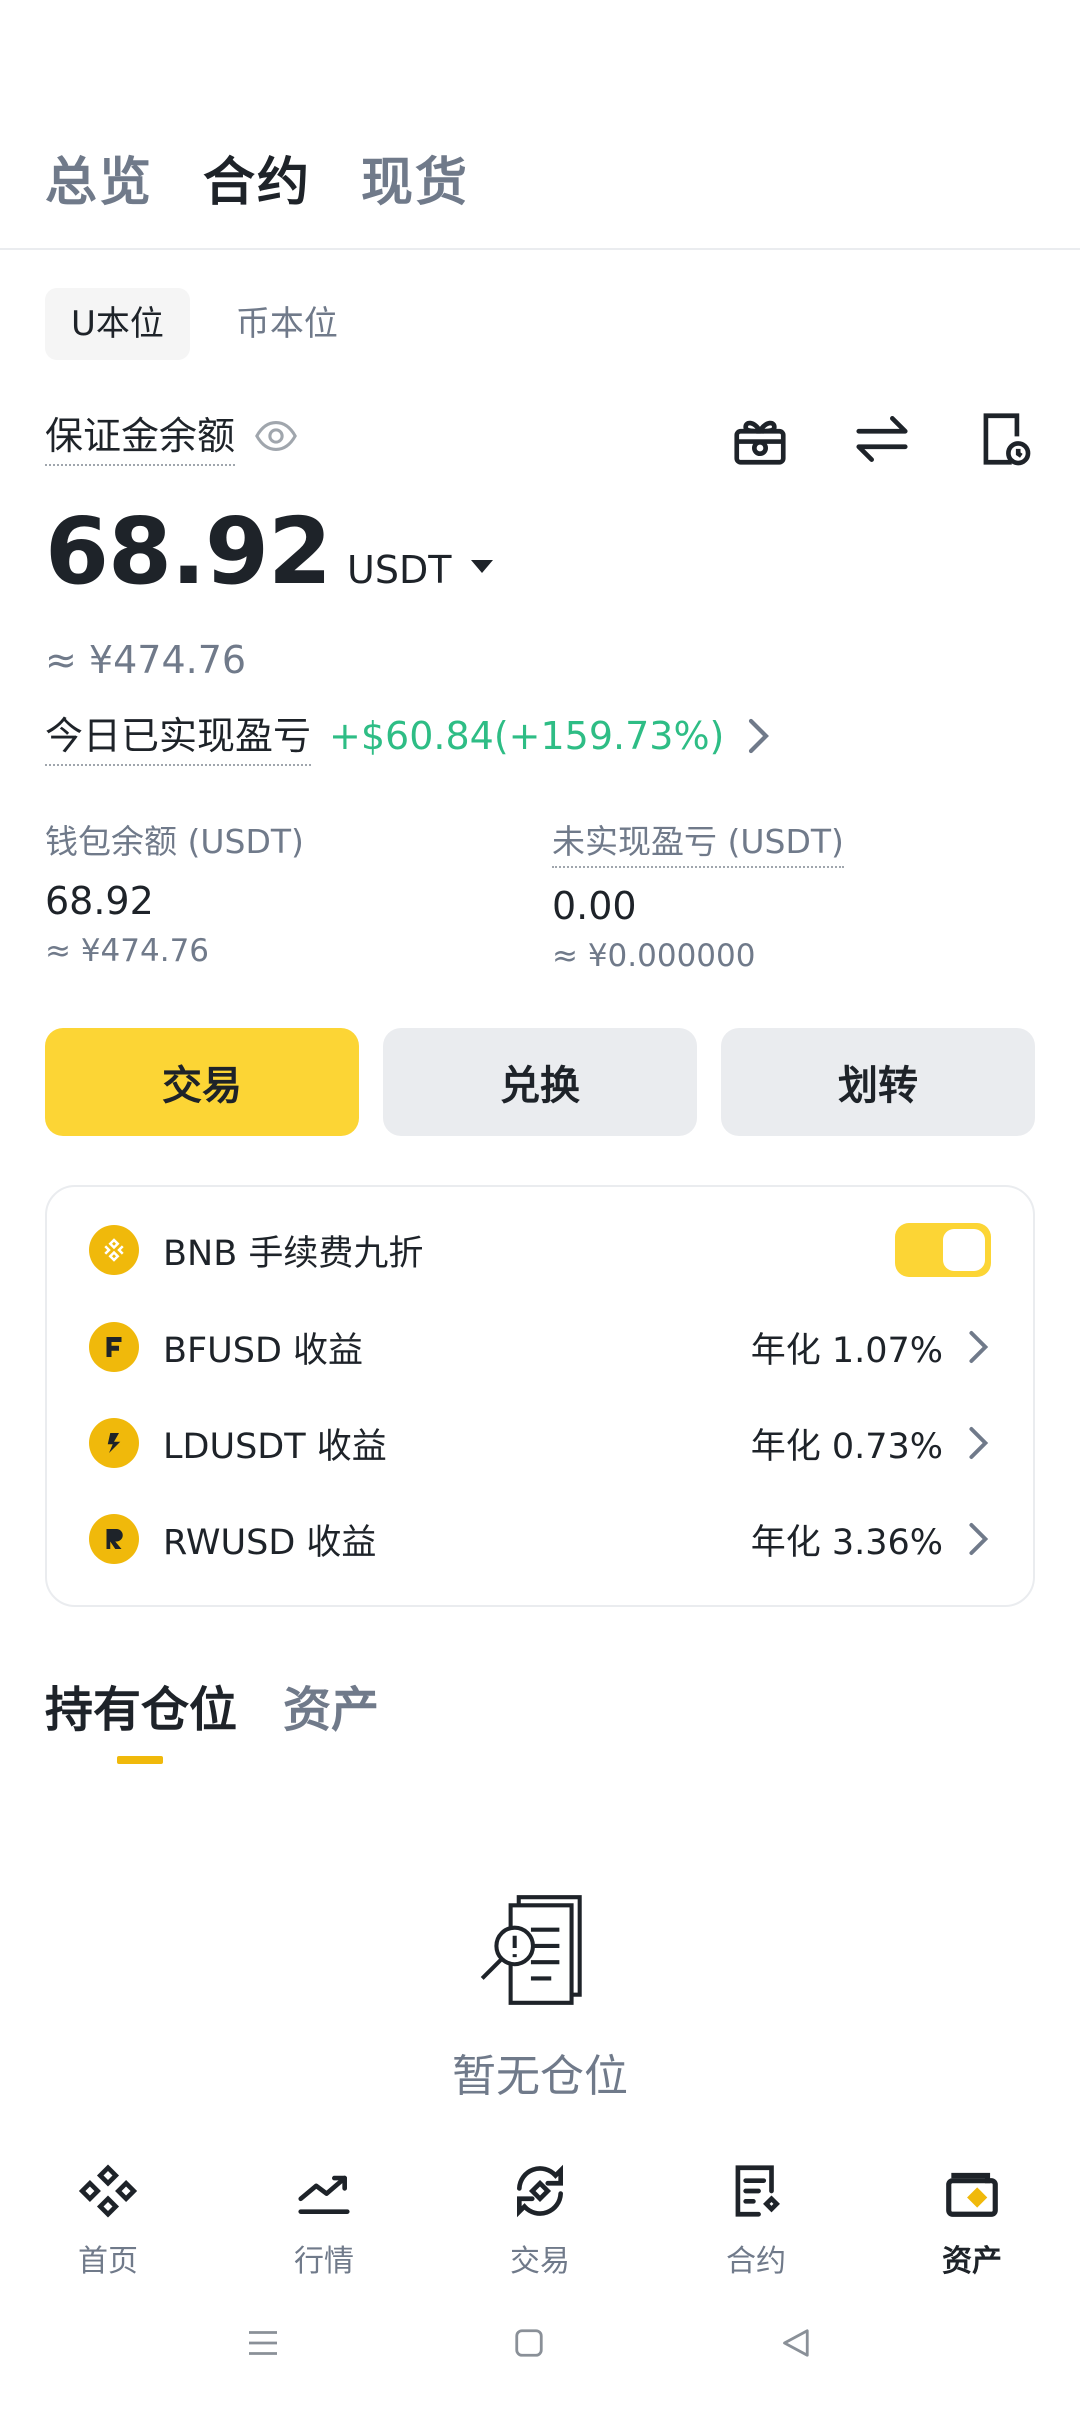 The width and height of the screenshot is (1080, 2412). I want to click on top-tabs: 总览 合约 现货, so click(257, 177).